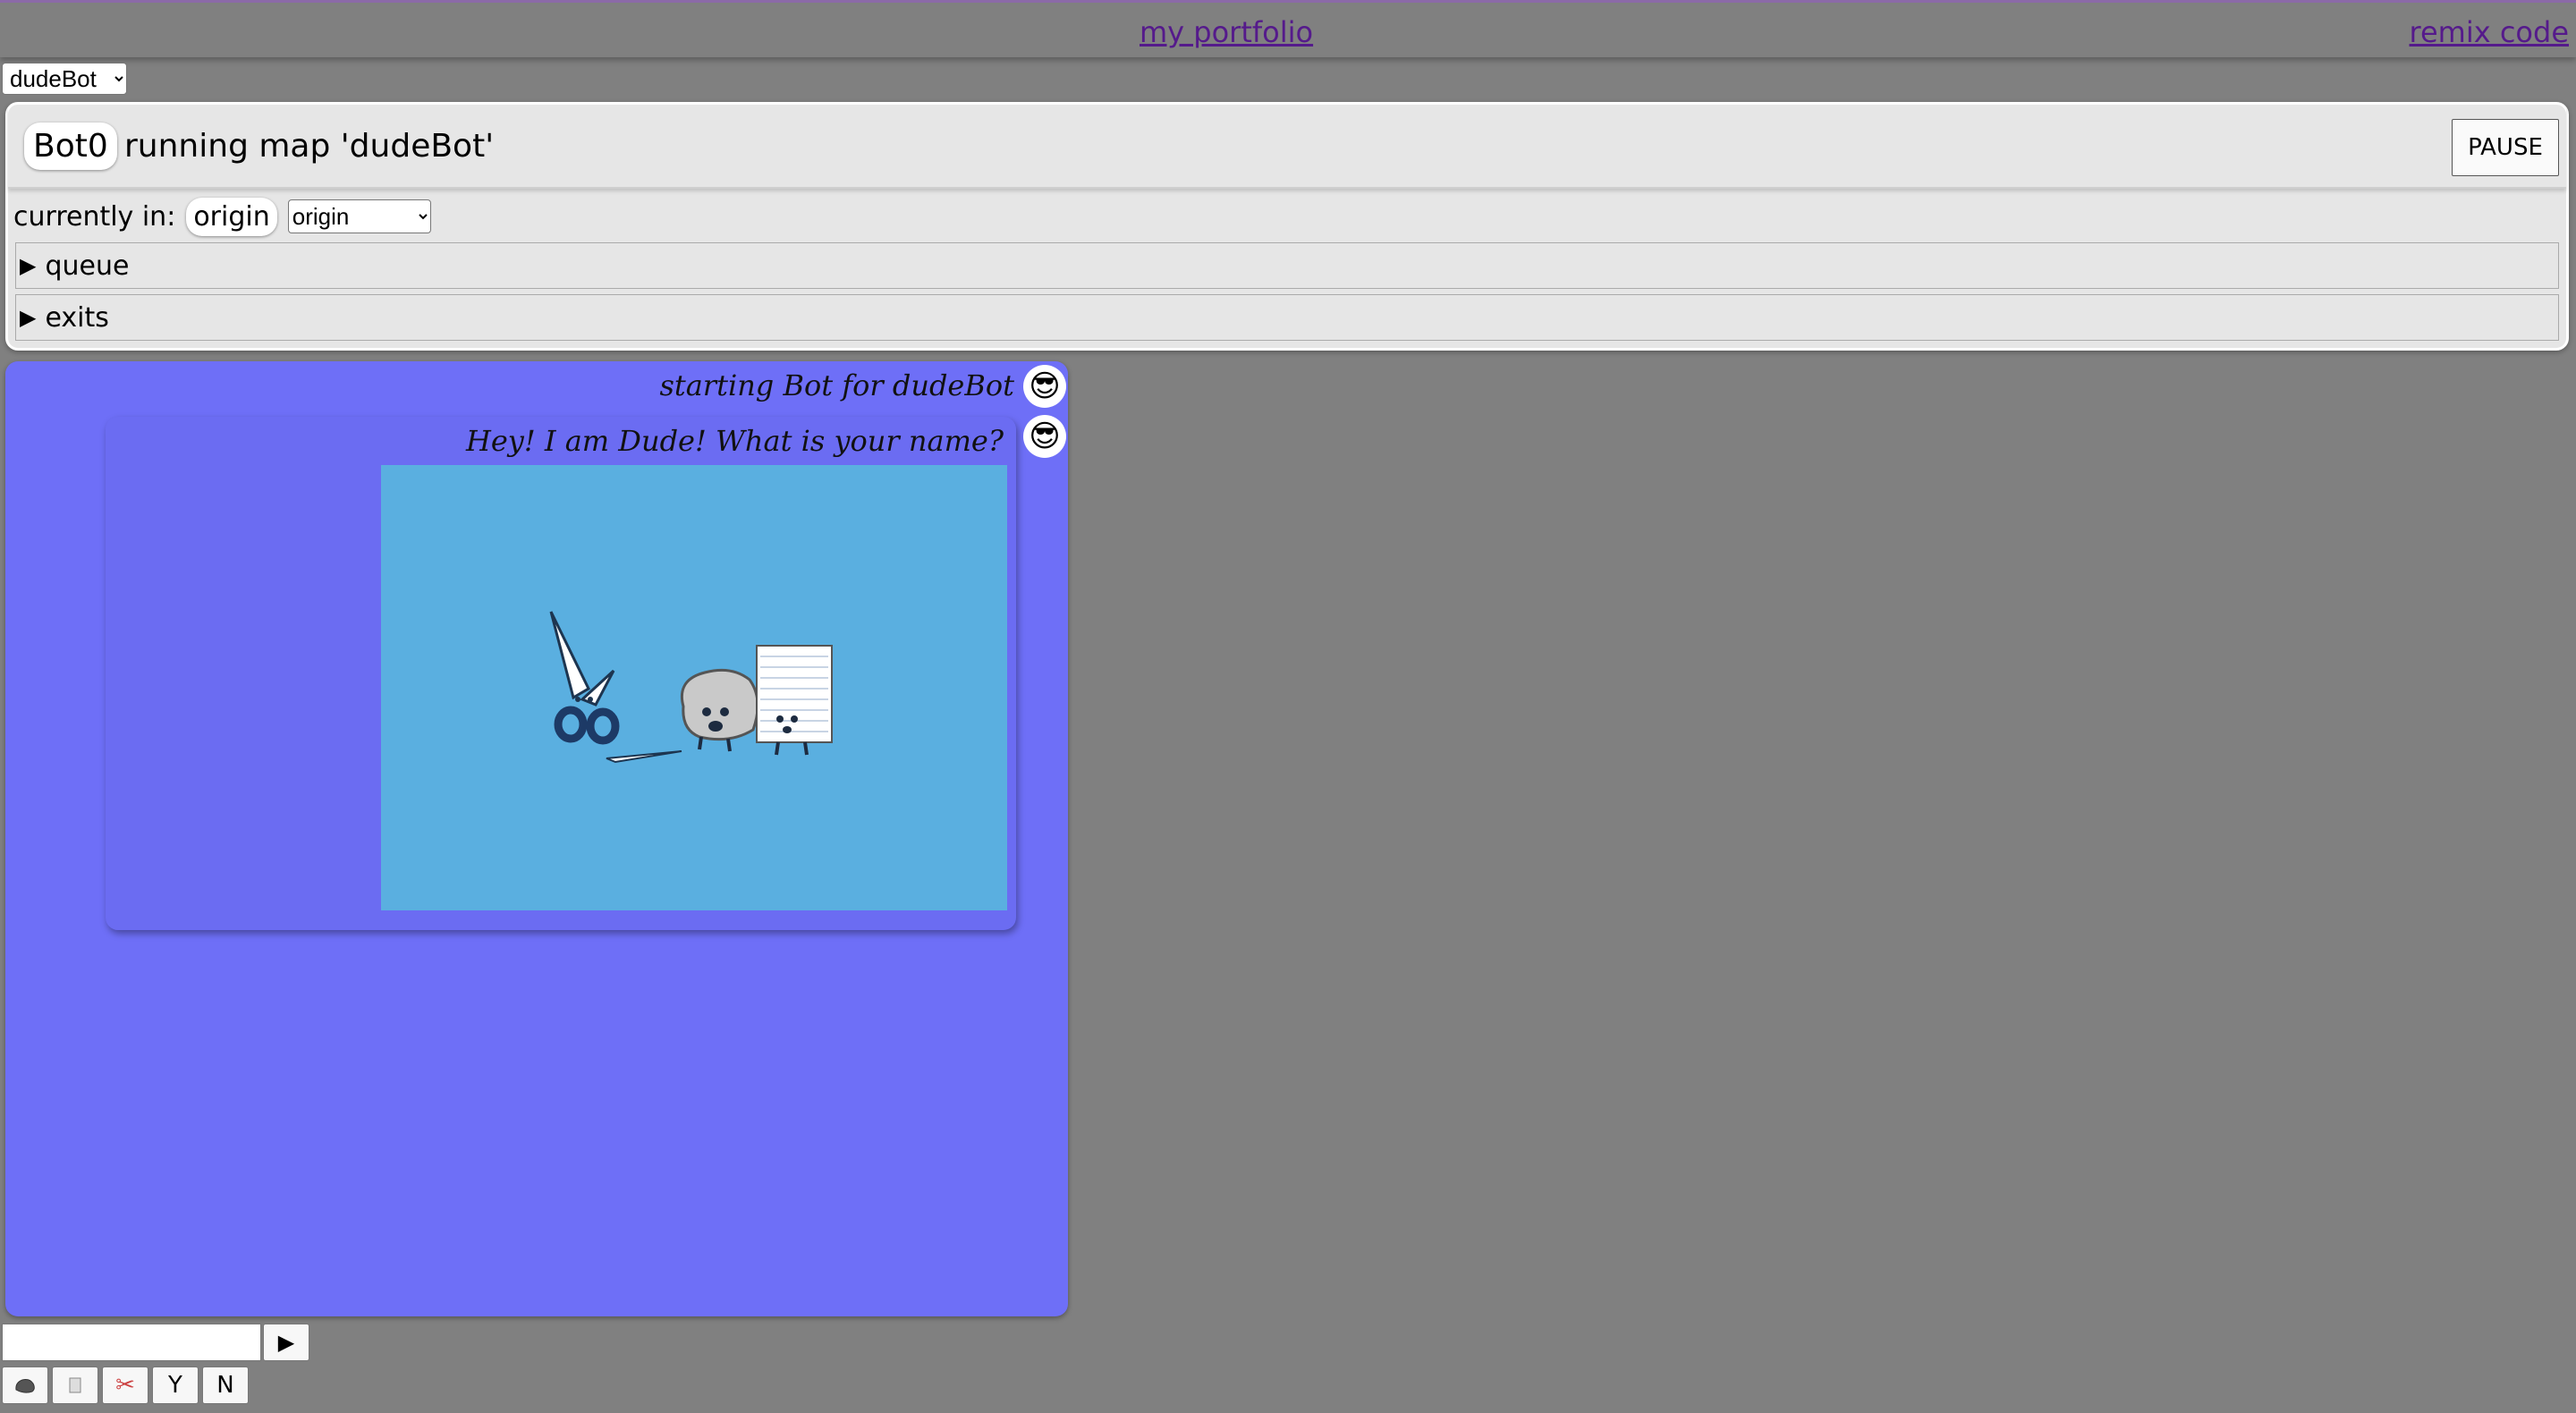 The image size is (2576, 1413). What do you see at coordinates (1226, 32) in the screenshot?
I see `portfolio-link: my portfolio` at bounding box center [1226, 32].